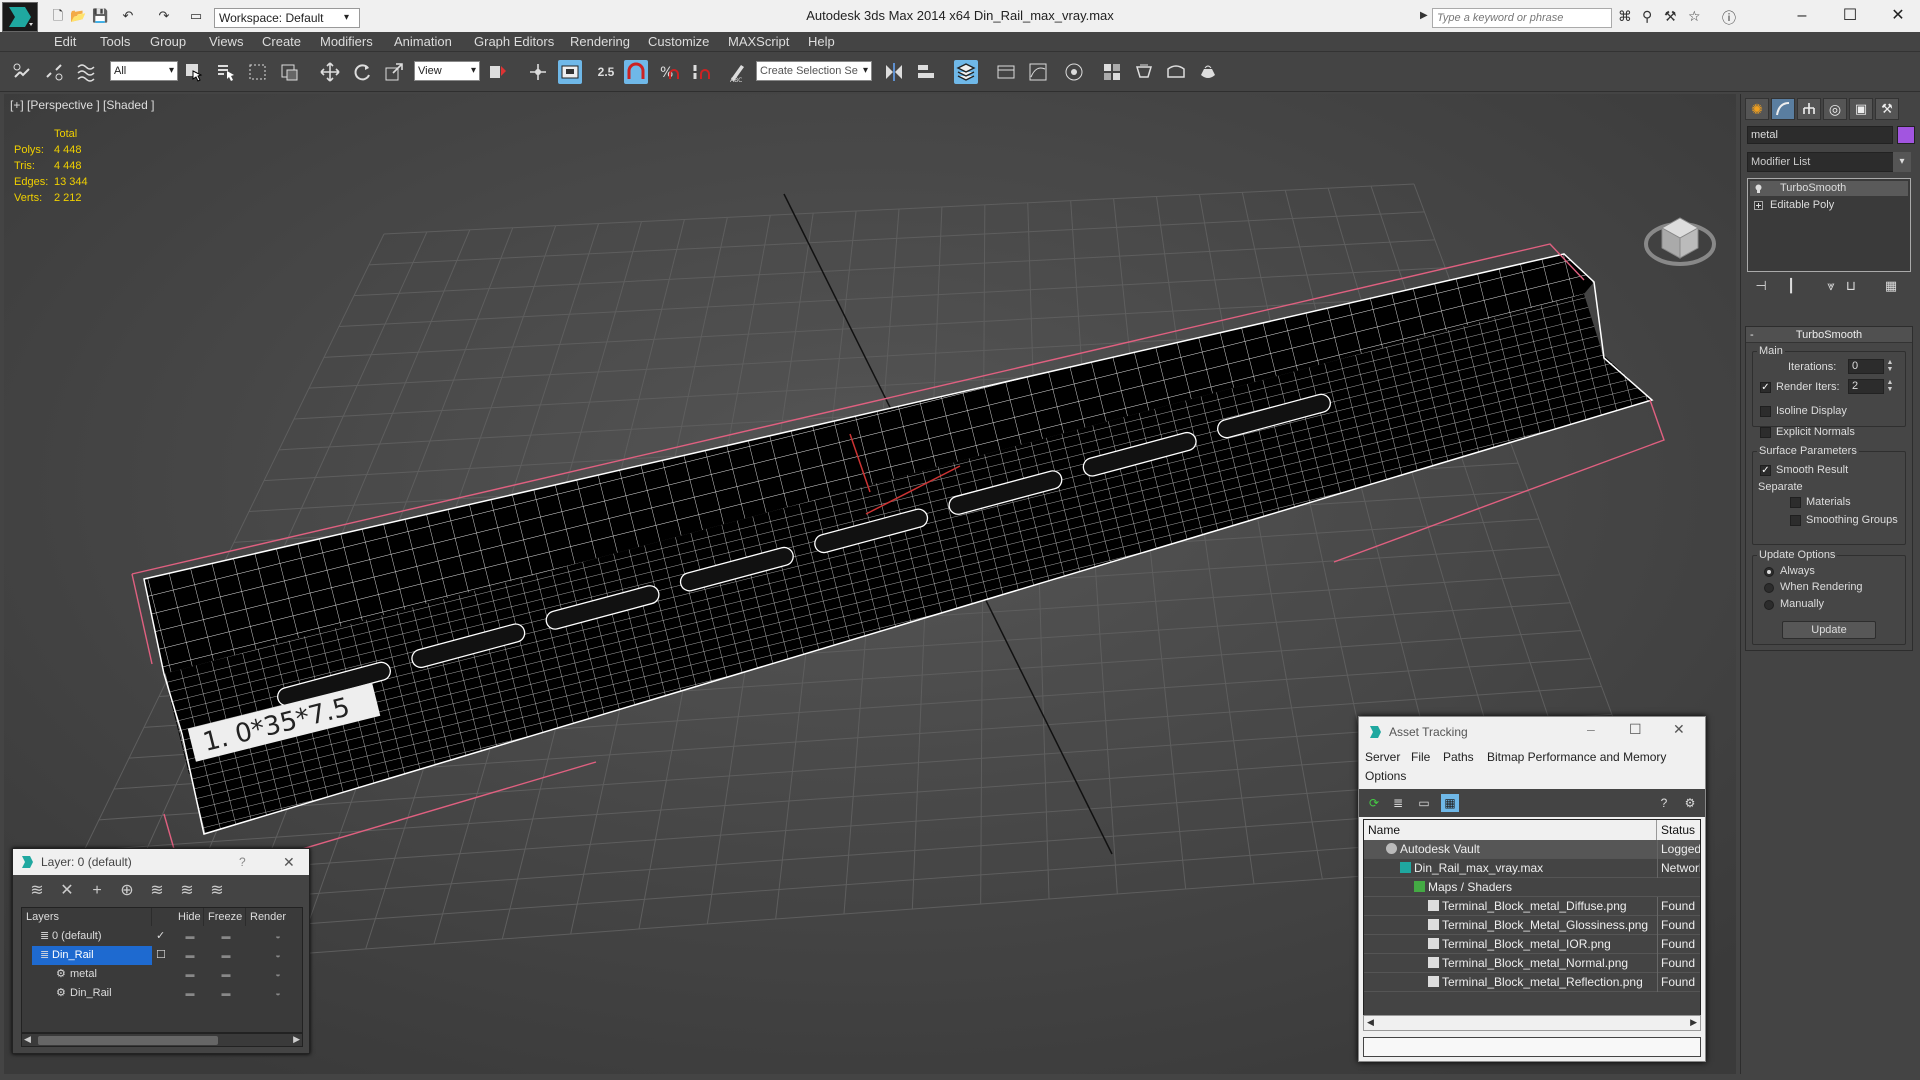 Image resolution: width=1920 pixels, height=1080 pixels. I want to click on make-unique-icon: ⩔, so click(1831, 287).